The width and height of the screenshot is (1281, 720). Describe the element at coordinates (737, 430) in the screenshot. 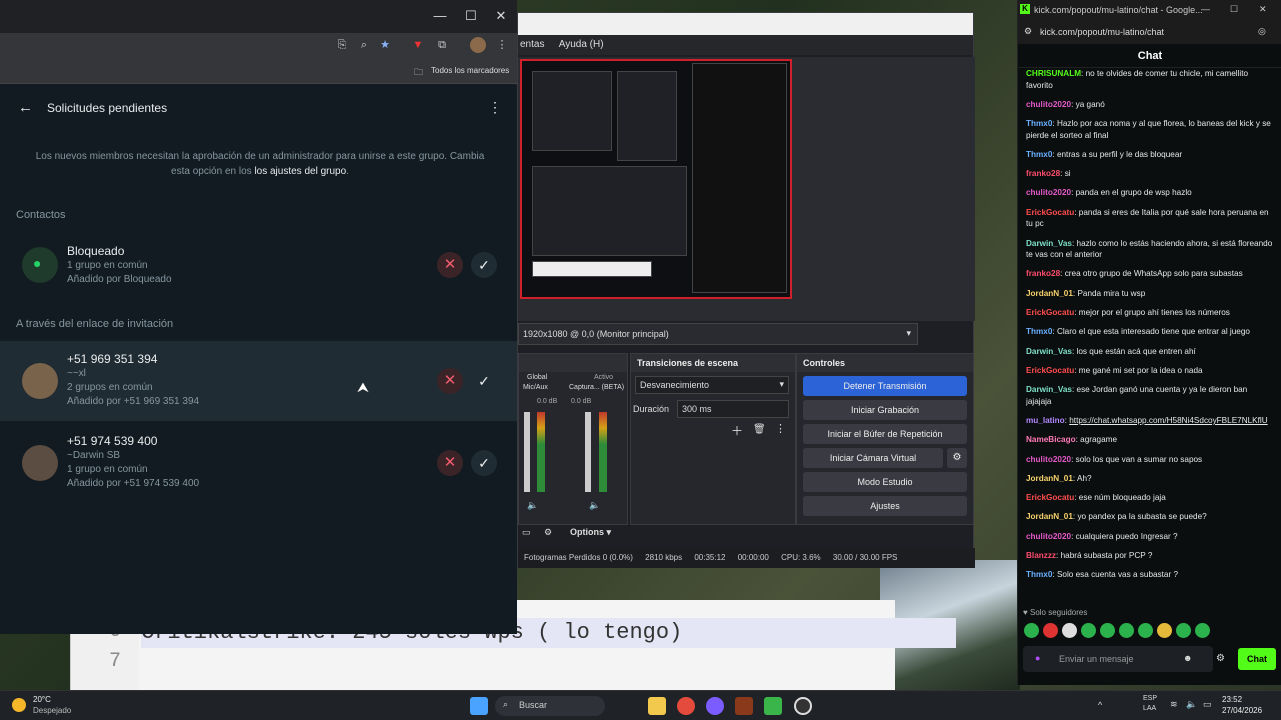

I see `plus-icon: ＋` at that location.